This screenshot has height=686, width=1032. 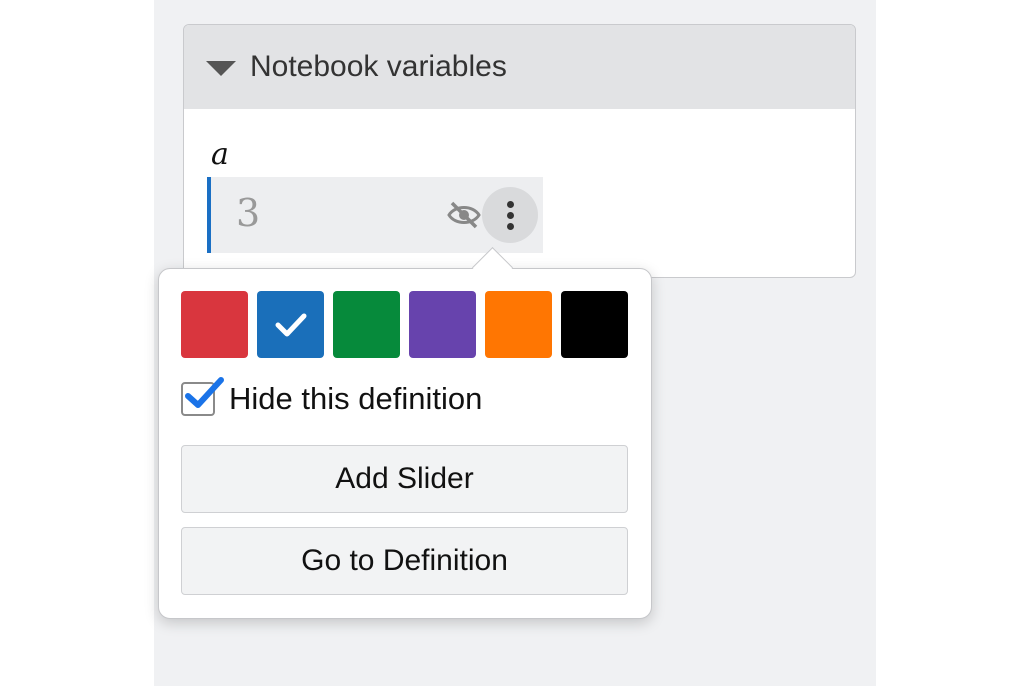 What do you see at coordinates (248, 213) in the screenshot?
I see `variable-value: 3` at bounding box center [248, 213].